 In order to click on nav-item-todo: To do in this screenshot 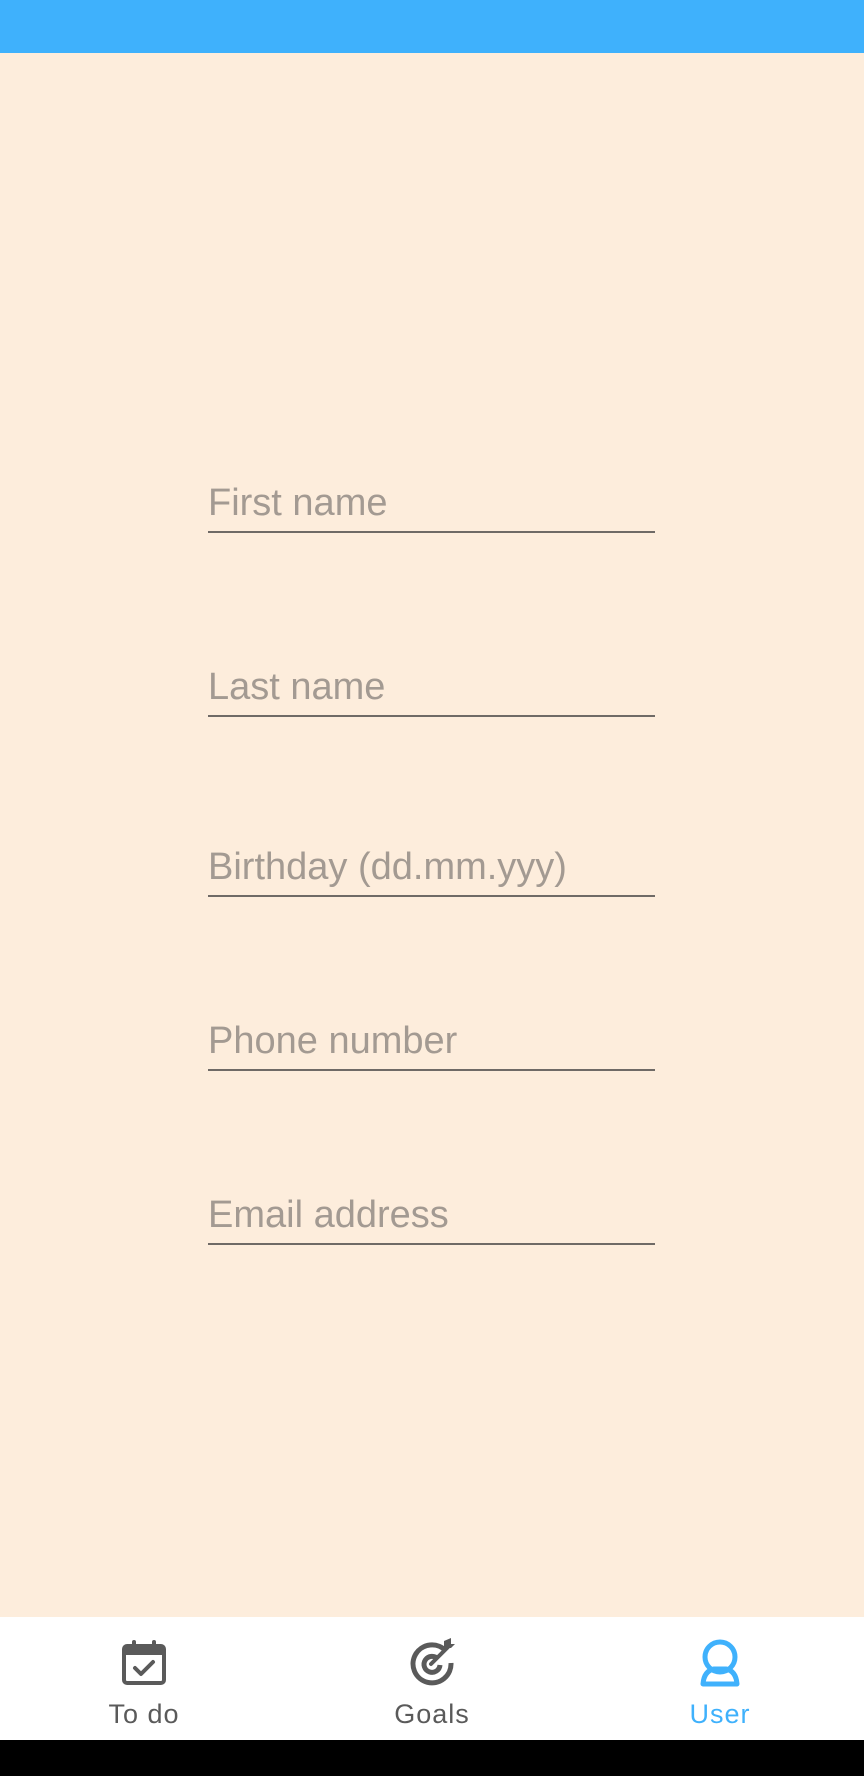, I will do `click(144, 1678)`.